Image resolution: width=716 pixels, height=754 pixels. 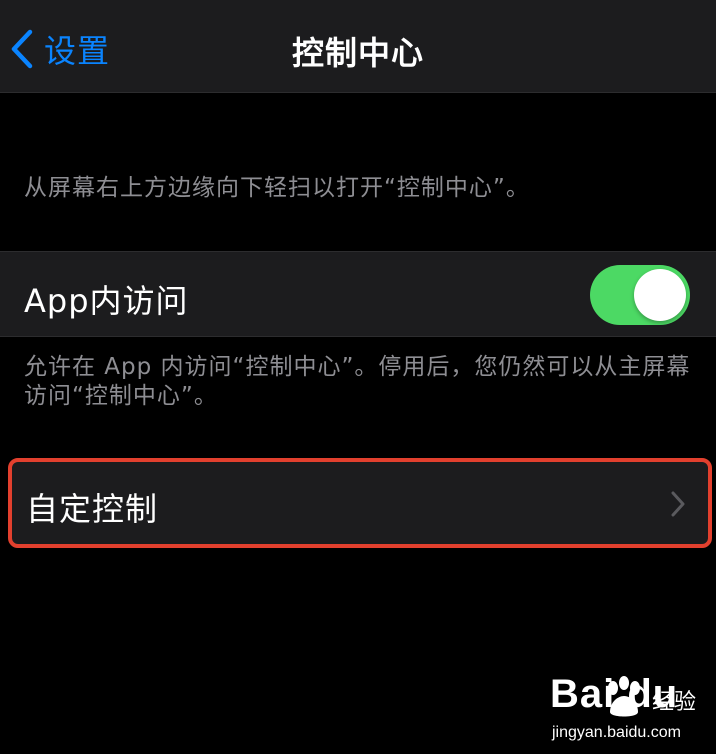 I want to click on customize-controls-label: 自定控制, so click(x=92, y=509).